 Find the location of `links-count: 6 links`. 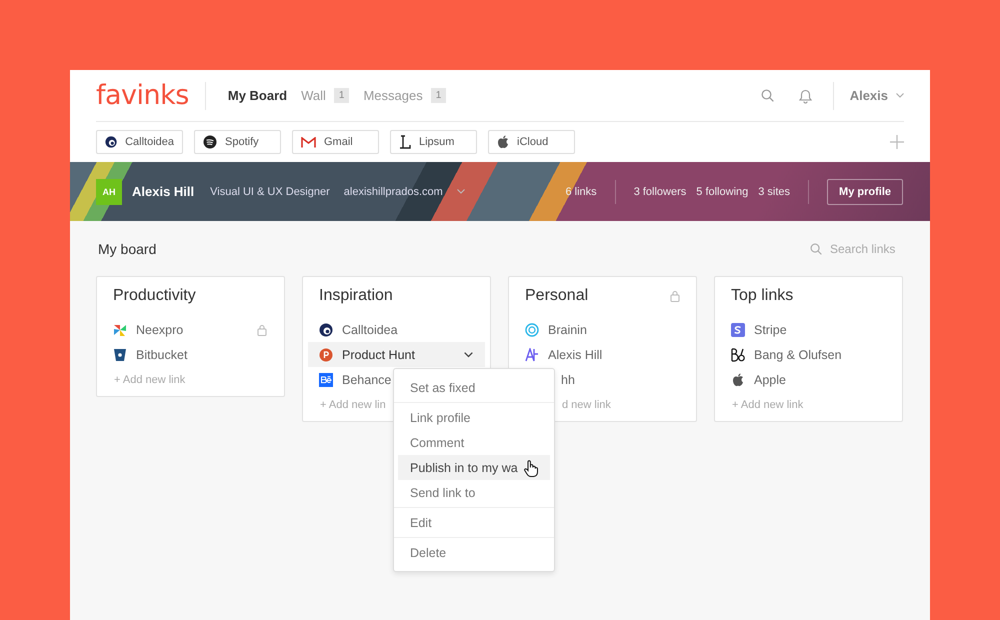

links-count: 6 links is located at coordinates (581, 192).